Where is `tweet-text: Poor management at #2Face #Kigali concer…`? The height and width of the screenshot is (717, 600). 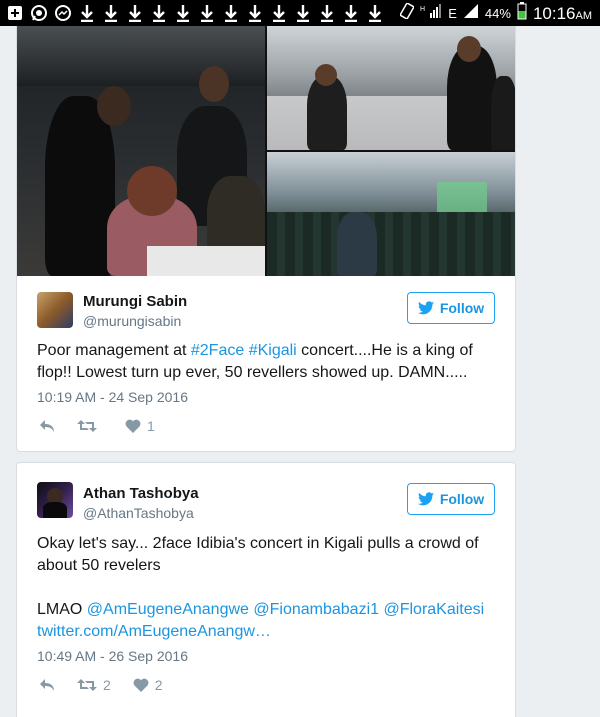 tweet-text: Poor management at #2Face #Kigali concer… is located at coordinates (267, 362).